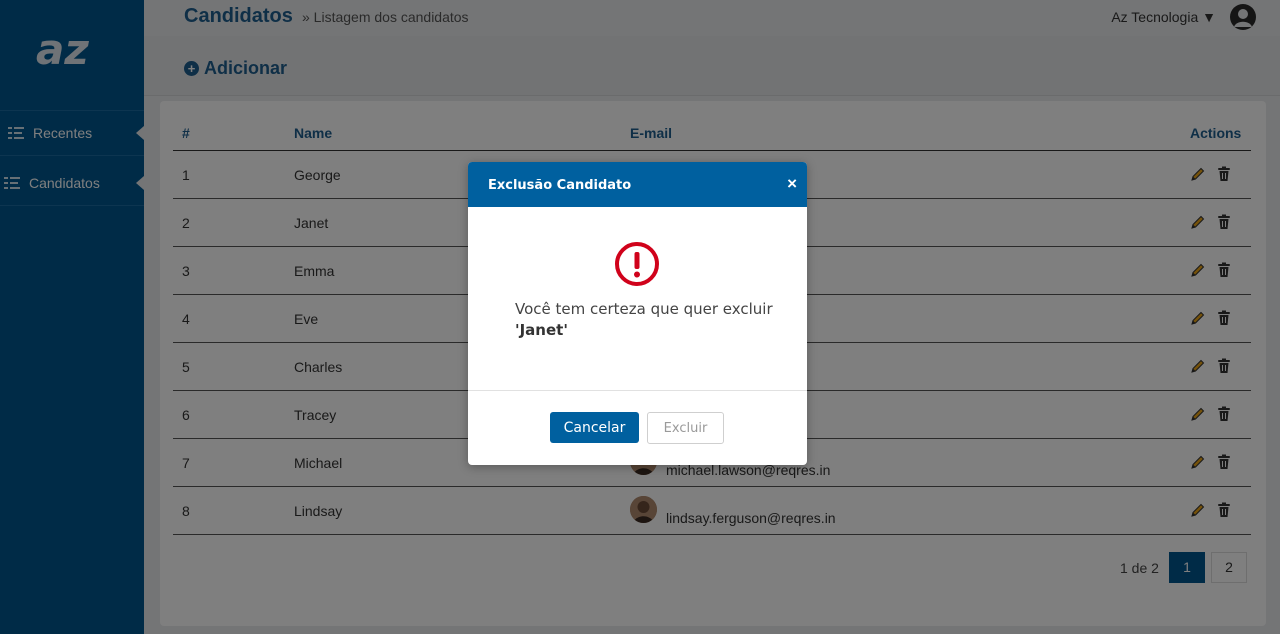 Image resolution: width=1280 pixels, height=634 pixels. I want to click on delete-button: Excluir, so click(685, 428).